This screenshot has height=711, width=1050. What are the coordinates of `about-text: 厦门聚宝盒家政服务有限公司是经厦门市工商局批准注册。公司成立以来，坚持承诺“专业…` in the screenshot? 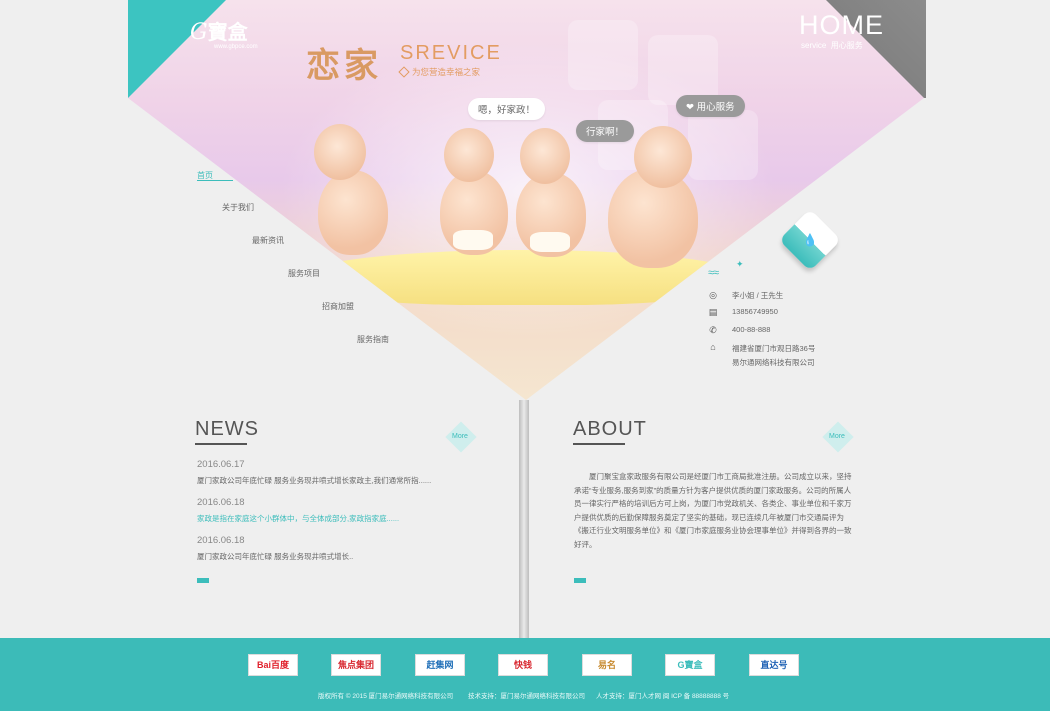 It's located at (713, 510).